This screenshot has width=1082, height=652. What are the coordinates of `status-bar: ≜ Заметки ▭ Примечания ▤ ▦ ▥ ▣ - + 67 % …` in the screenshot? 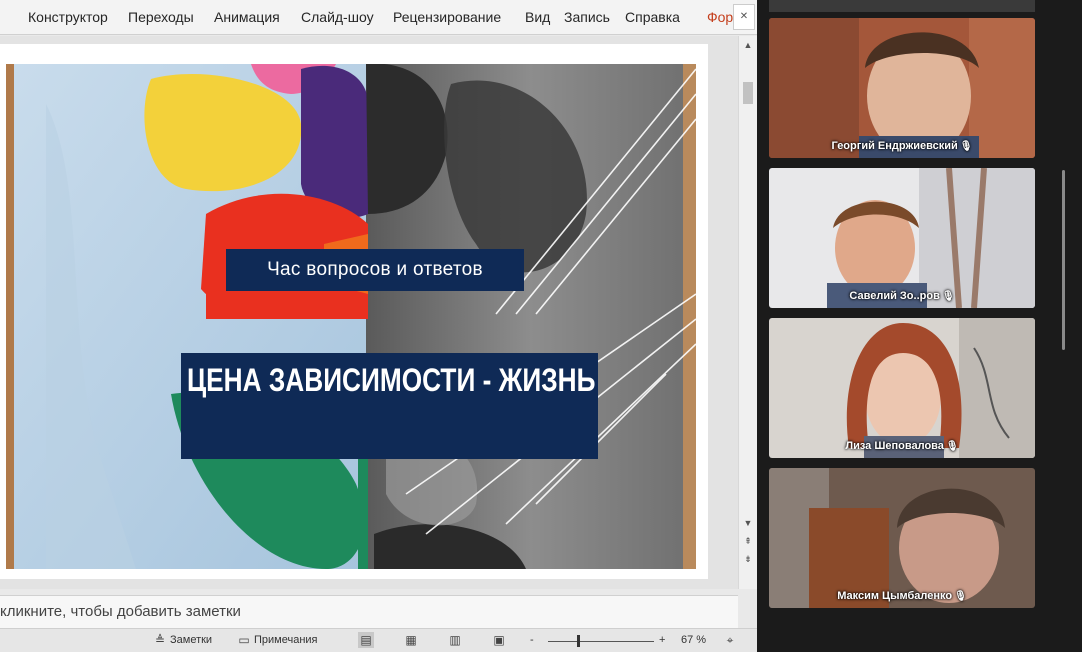 It's located at (378, 640).